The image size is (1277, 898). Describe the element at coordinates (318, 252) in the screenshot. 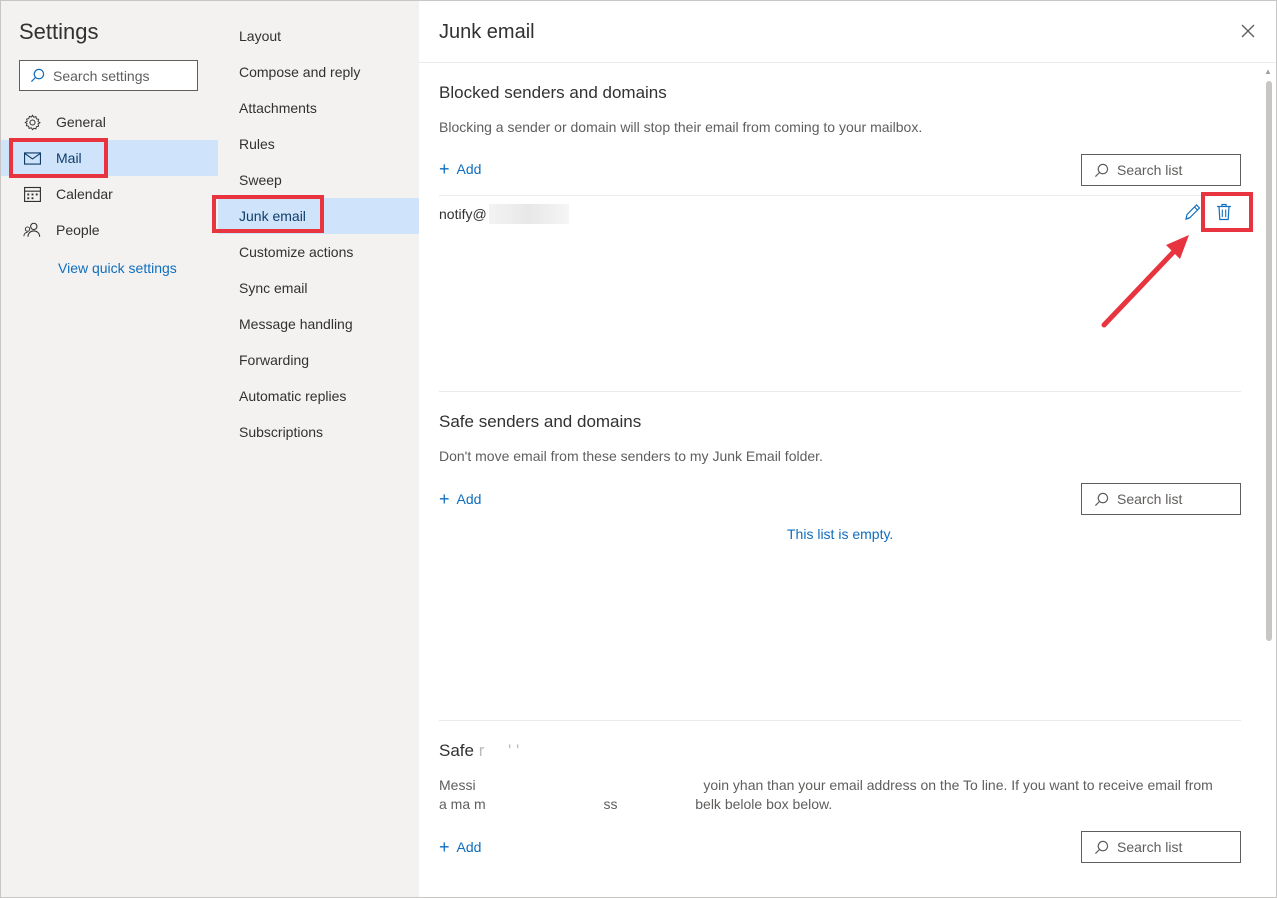

I see `nav-item-customize-actions: Customize actions` at that location.